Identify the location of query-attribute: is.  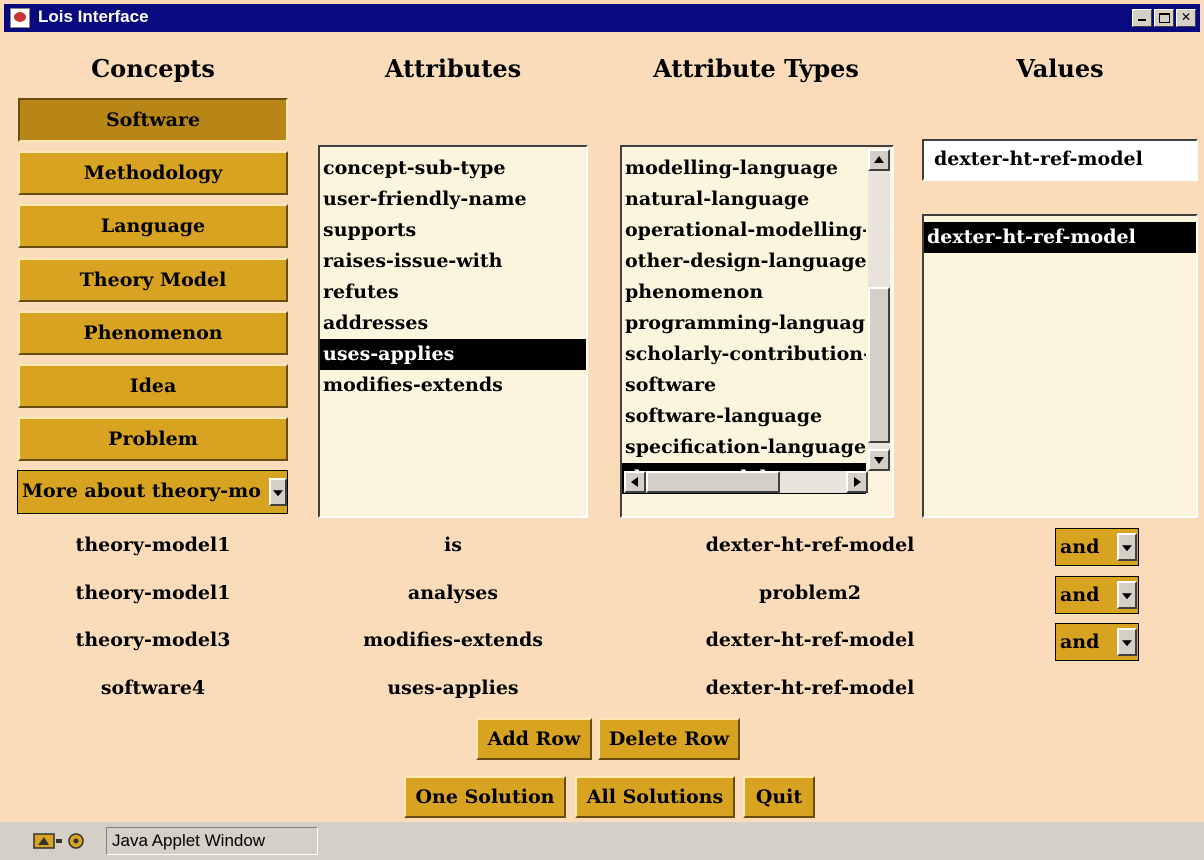
(453, 545).